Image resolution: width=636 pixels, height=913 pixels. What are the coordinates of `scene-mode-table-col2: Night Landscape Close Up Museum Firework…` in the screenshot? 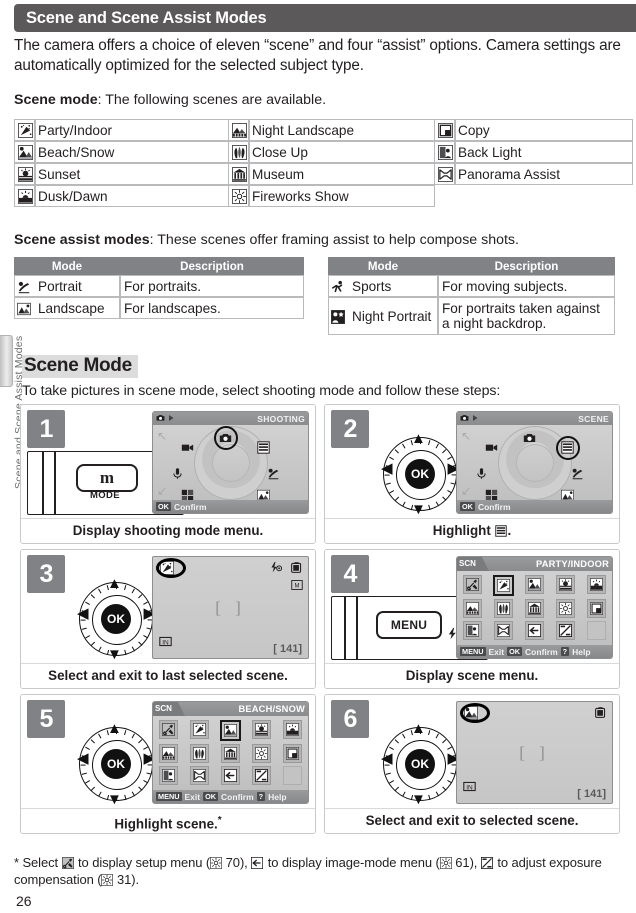 It's located at (331, 163).